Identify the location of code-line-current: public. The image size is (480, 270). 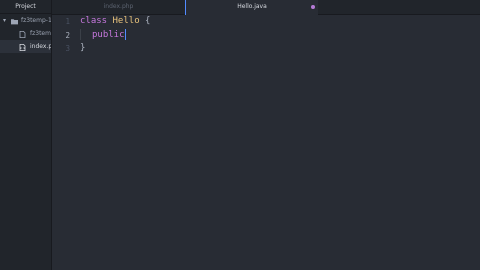
(275, 35).